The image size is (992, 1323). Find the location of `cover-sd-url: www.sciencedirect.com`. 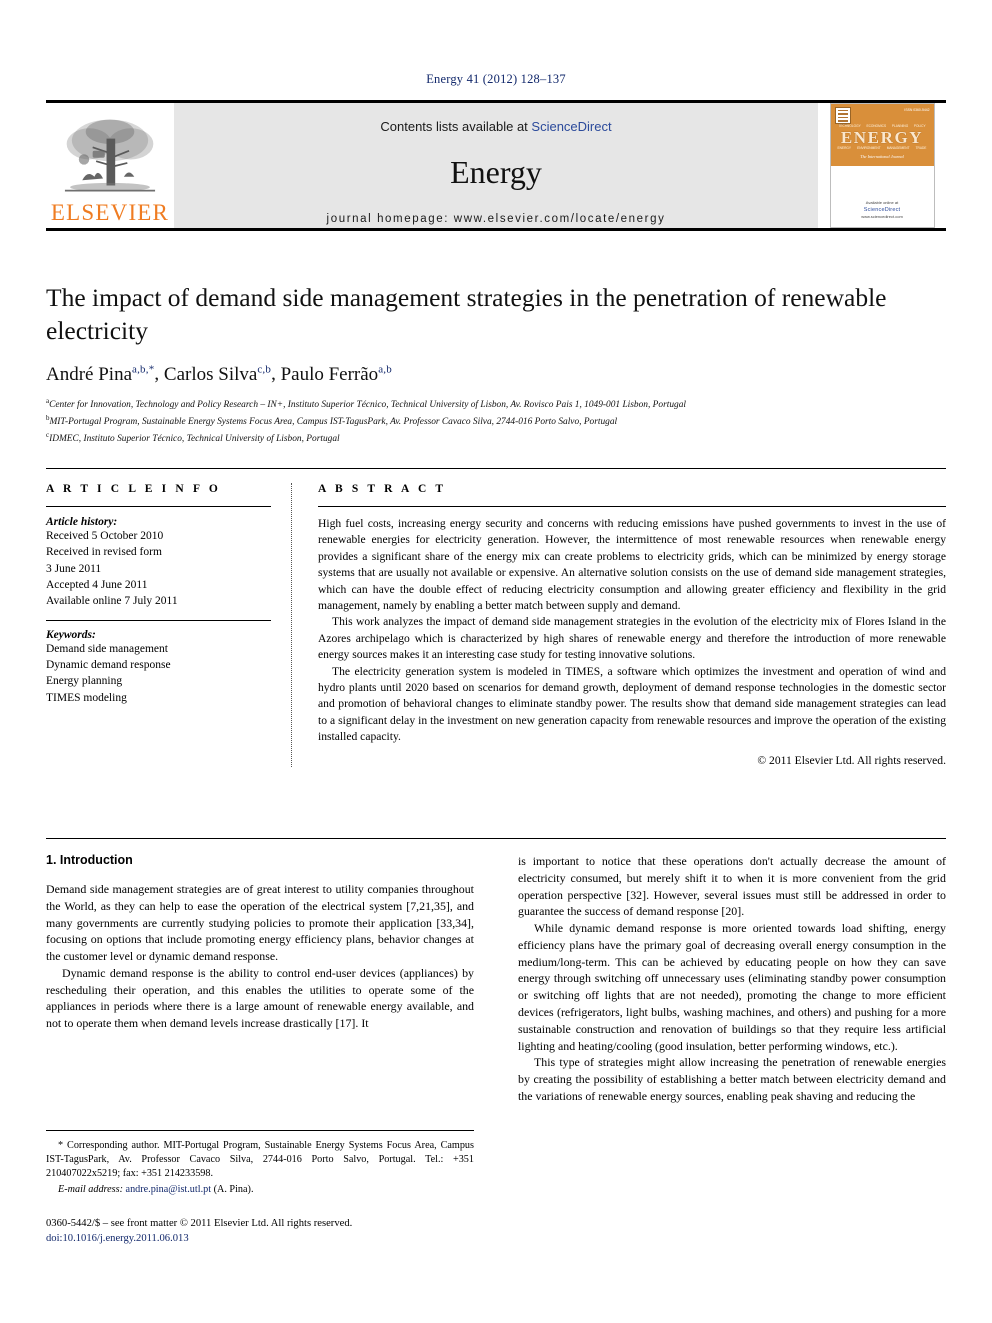

cover-sd-url: www.sciencedirect.com is located at coordinates (882, 216).